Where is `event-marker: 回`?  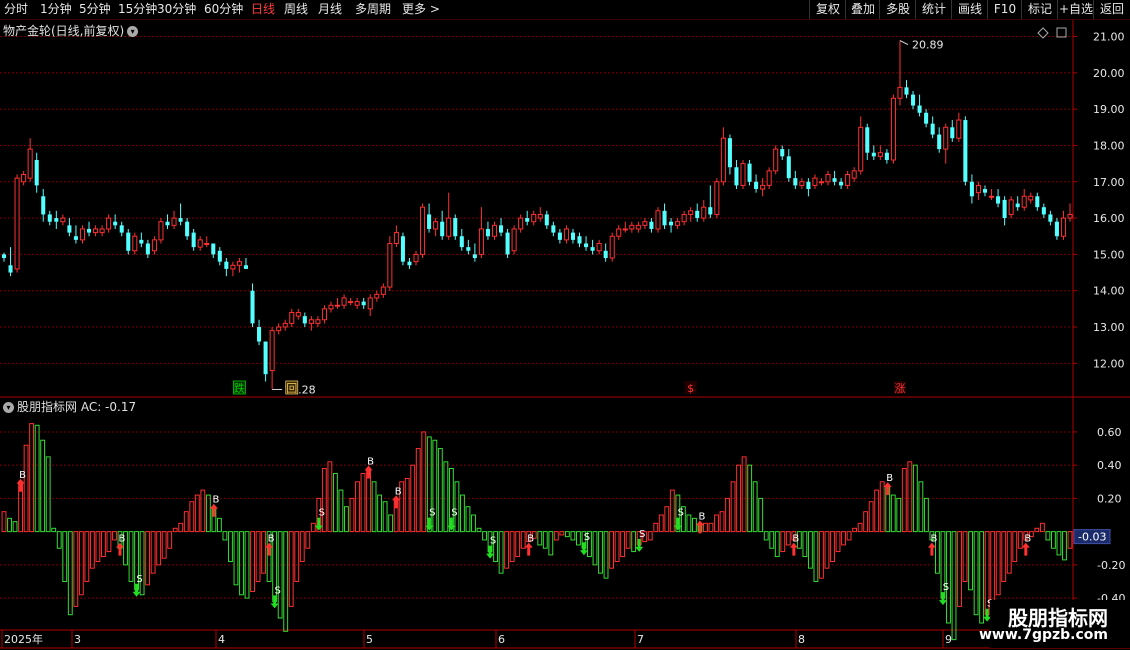
event-marker: 回 is located at coordinates (291, 388).